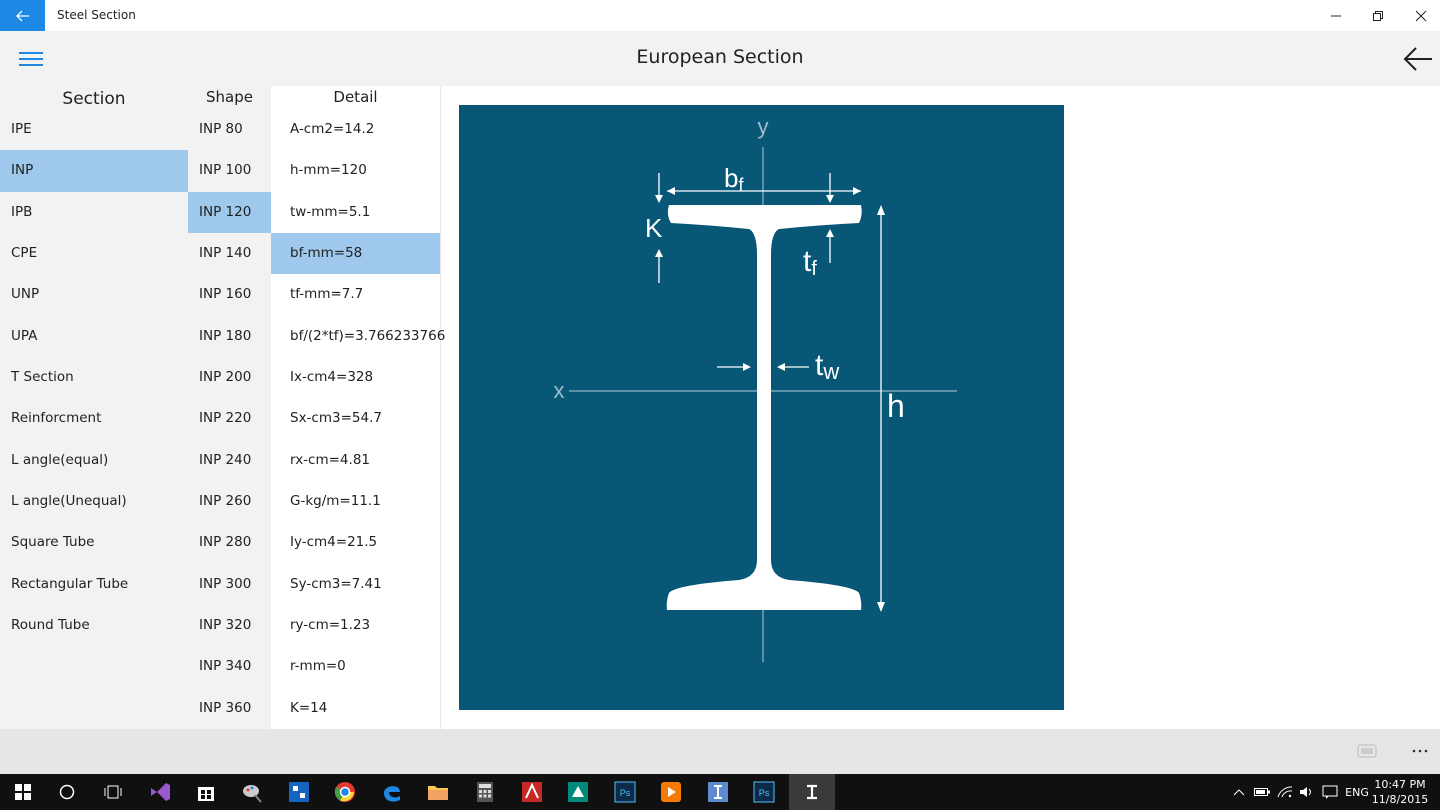 Image resolution: width=1440 pixels, height=810 pixels. What do you see at coordinates (1262, 792) in the screenshot?
I see `battery-icon` at bounding box center [1262, 792].